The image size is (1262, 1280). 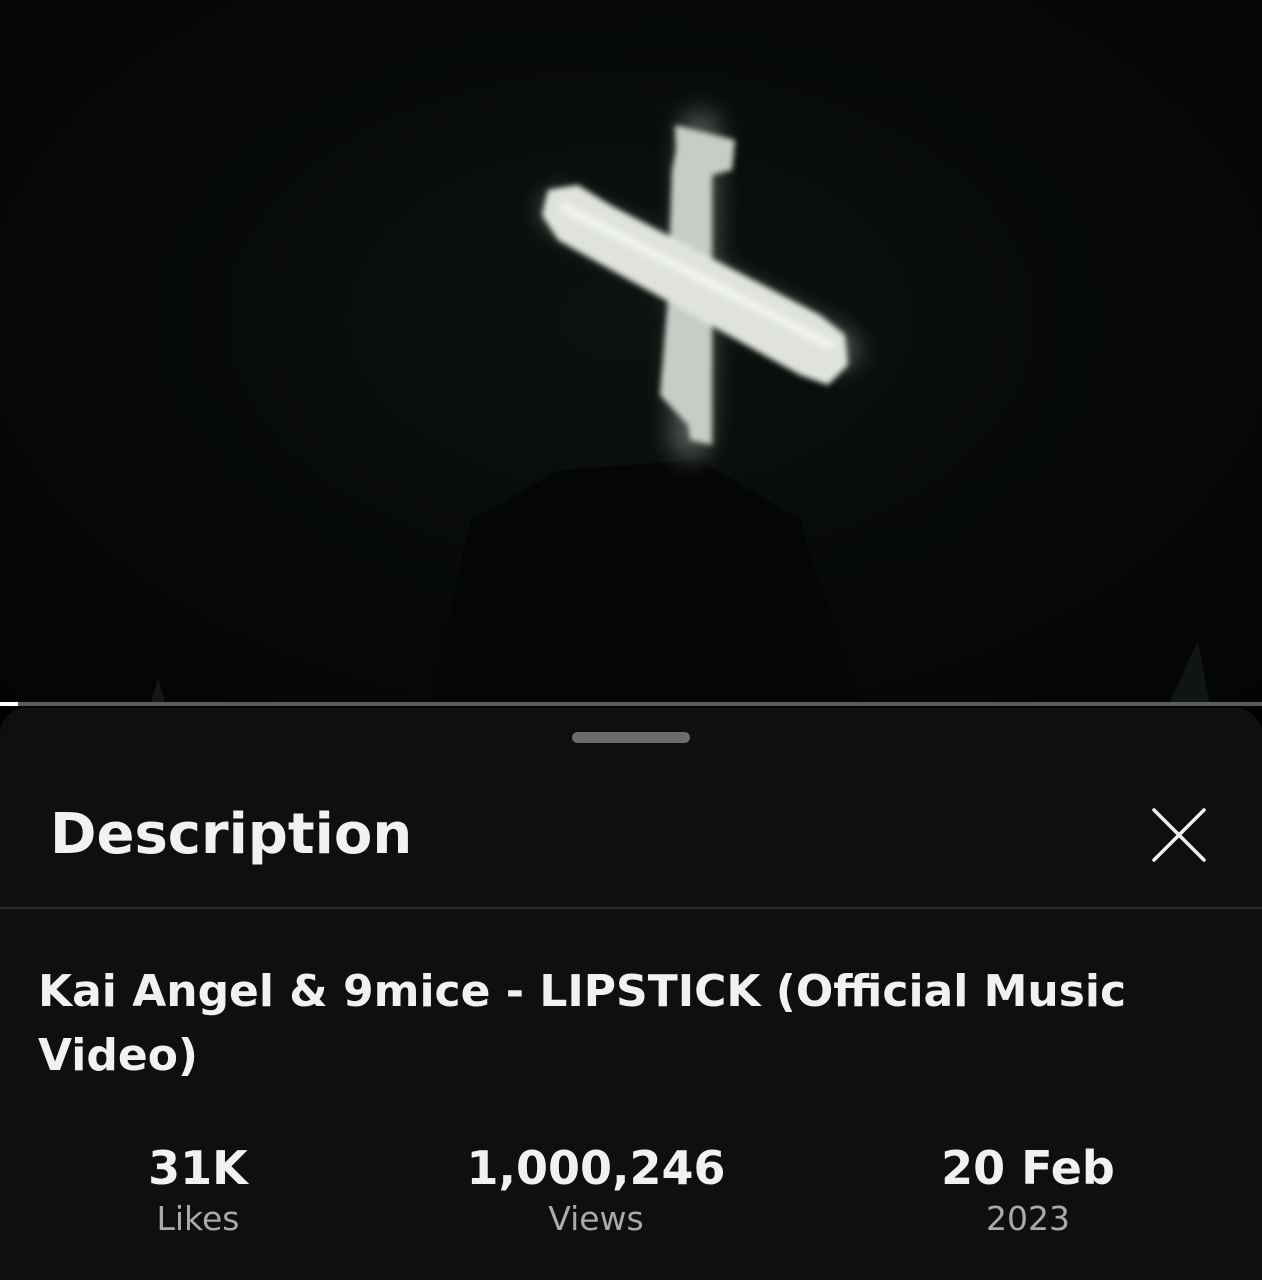 I want to click on likes-stat: 31K Likes, so click(x=198, y=1191).